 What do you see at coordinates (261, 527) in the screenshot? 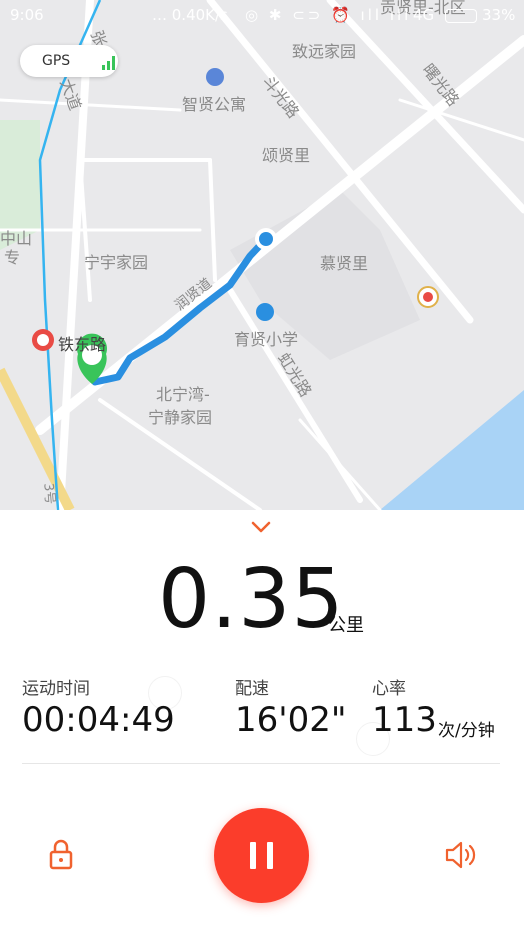
I see `chevron-down-icon` at bounding box center [261, 527].